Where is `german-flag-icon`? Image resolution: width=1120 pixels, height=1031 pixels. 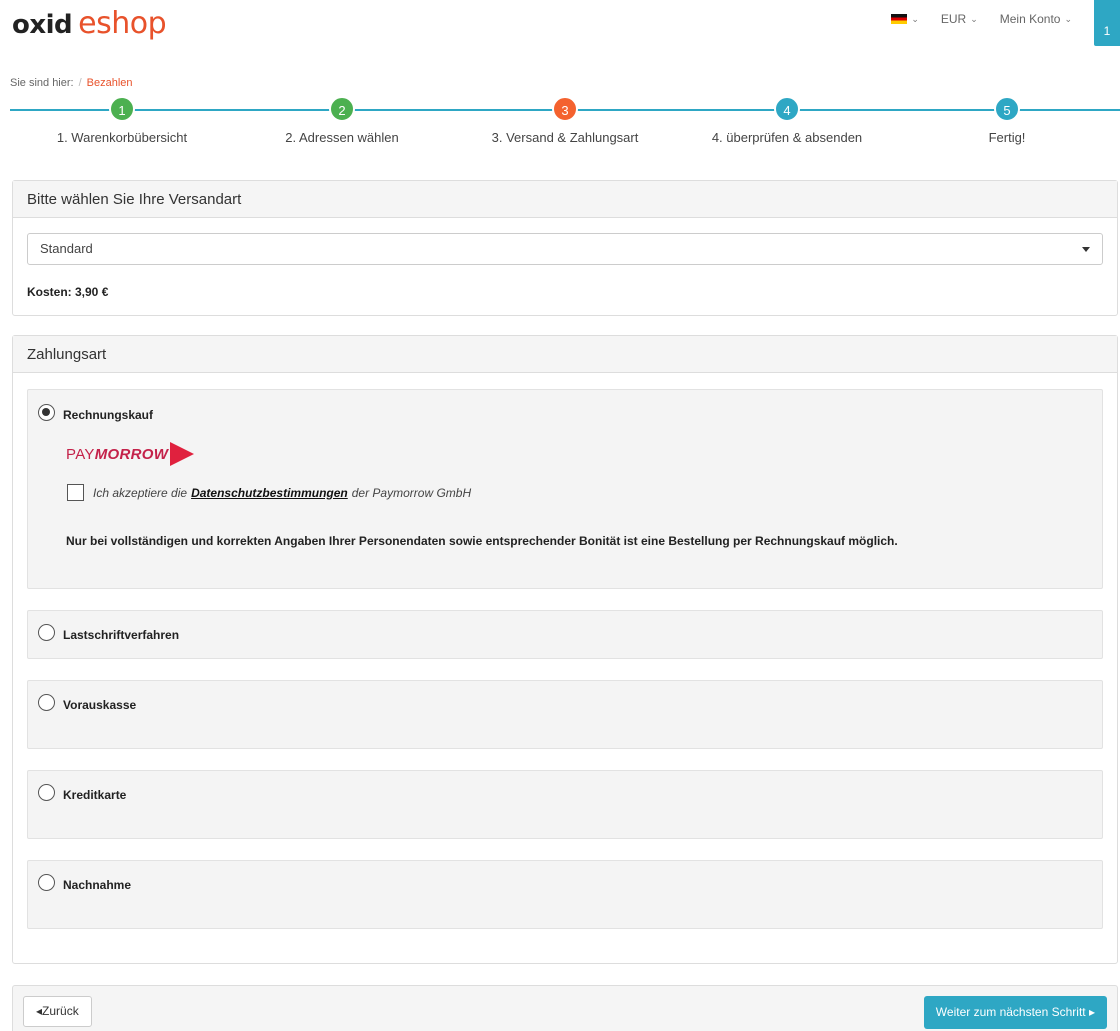 german-flag-icon is located at coordinates (899, 19).